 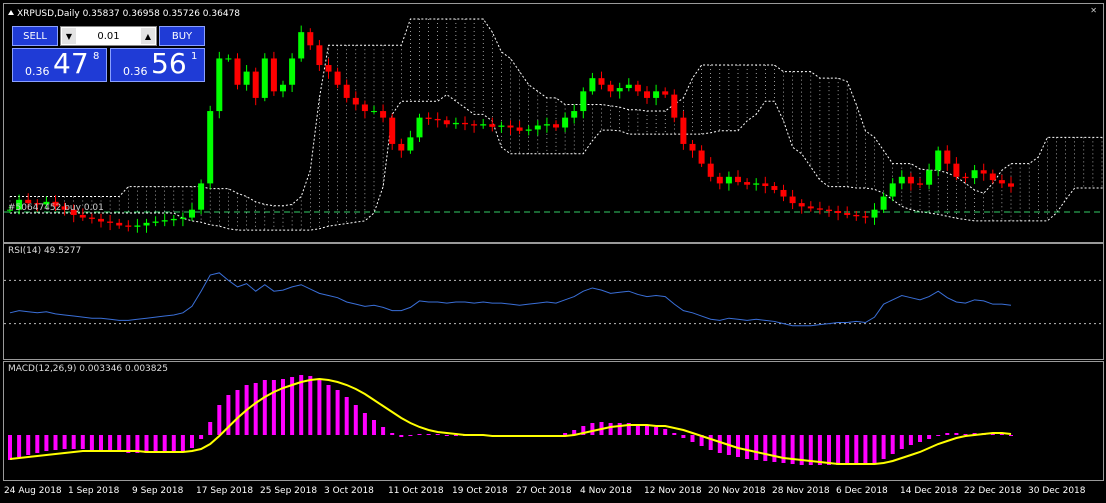 I want to click on time-axis-label: 28 Nov 2018, so click(x=801, y=491).